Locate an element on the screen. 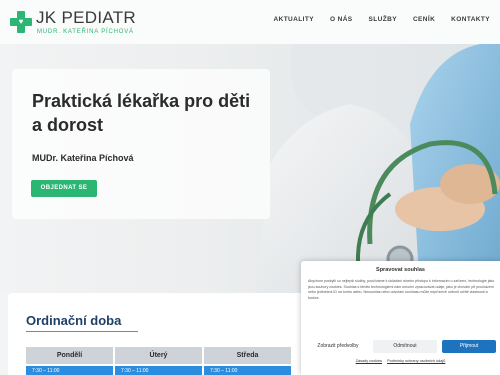  column-header-streda: Středa is located at coordinates (247, 355).